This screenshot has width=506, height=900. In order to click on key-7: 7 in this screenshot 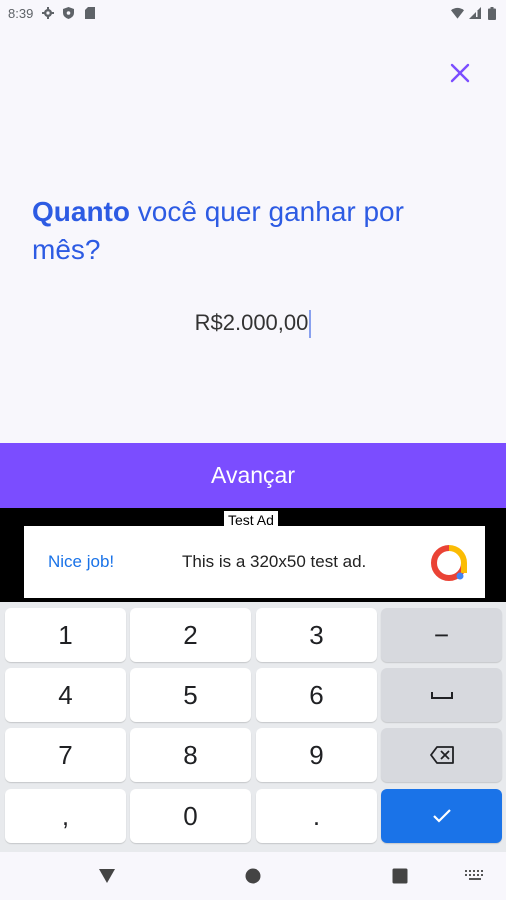, I will do `click(65, 755)`.